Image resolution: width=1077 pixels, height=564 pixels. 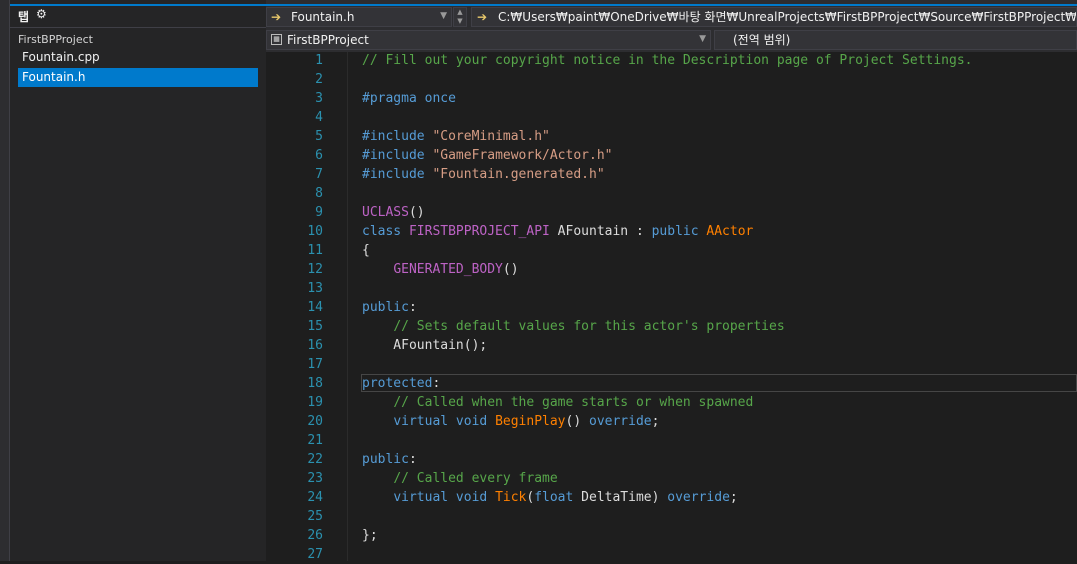 I want to click on code-token: {, so click(x=366, y=250).